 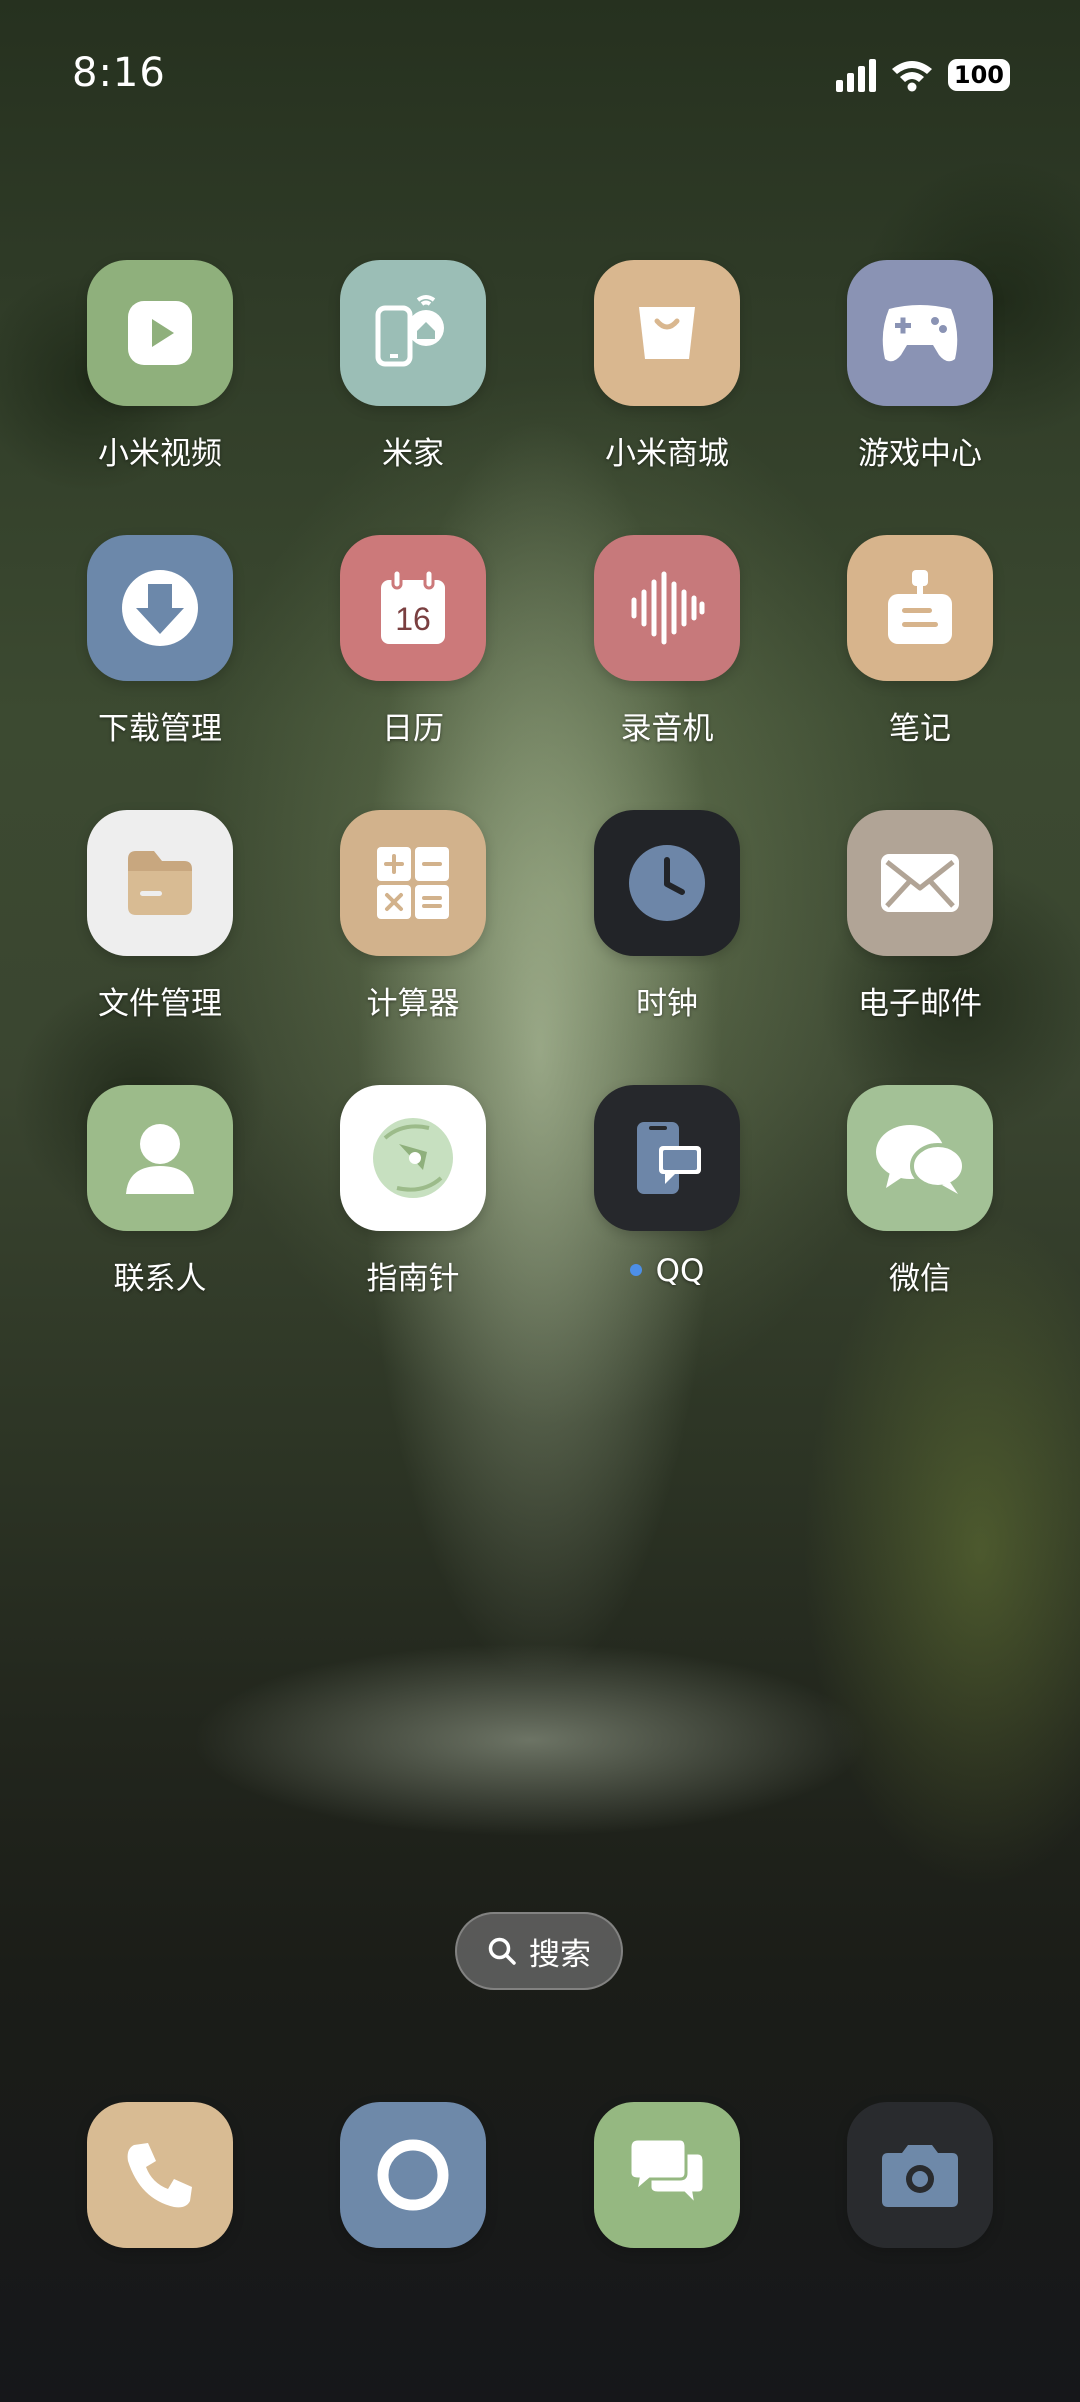 I want to click on app-calendar: 16 日历, so click(x=413, y=641).